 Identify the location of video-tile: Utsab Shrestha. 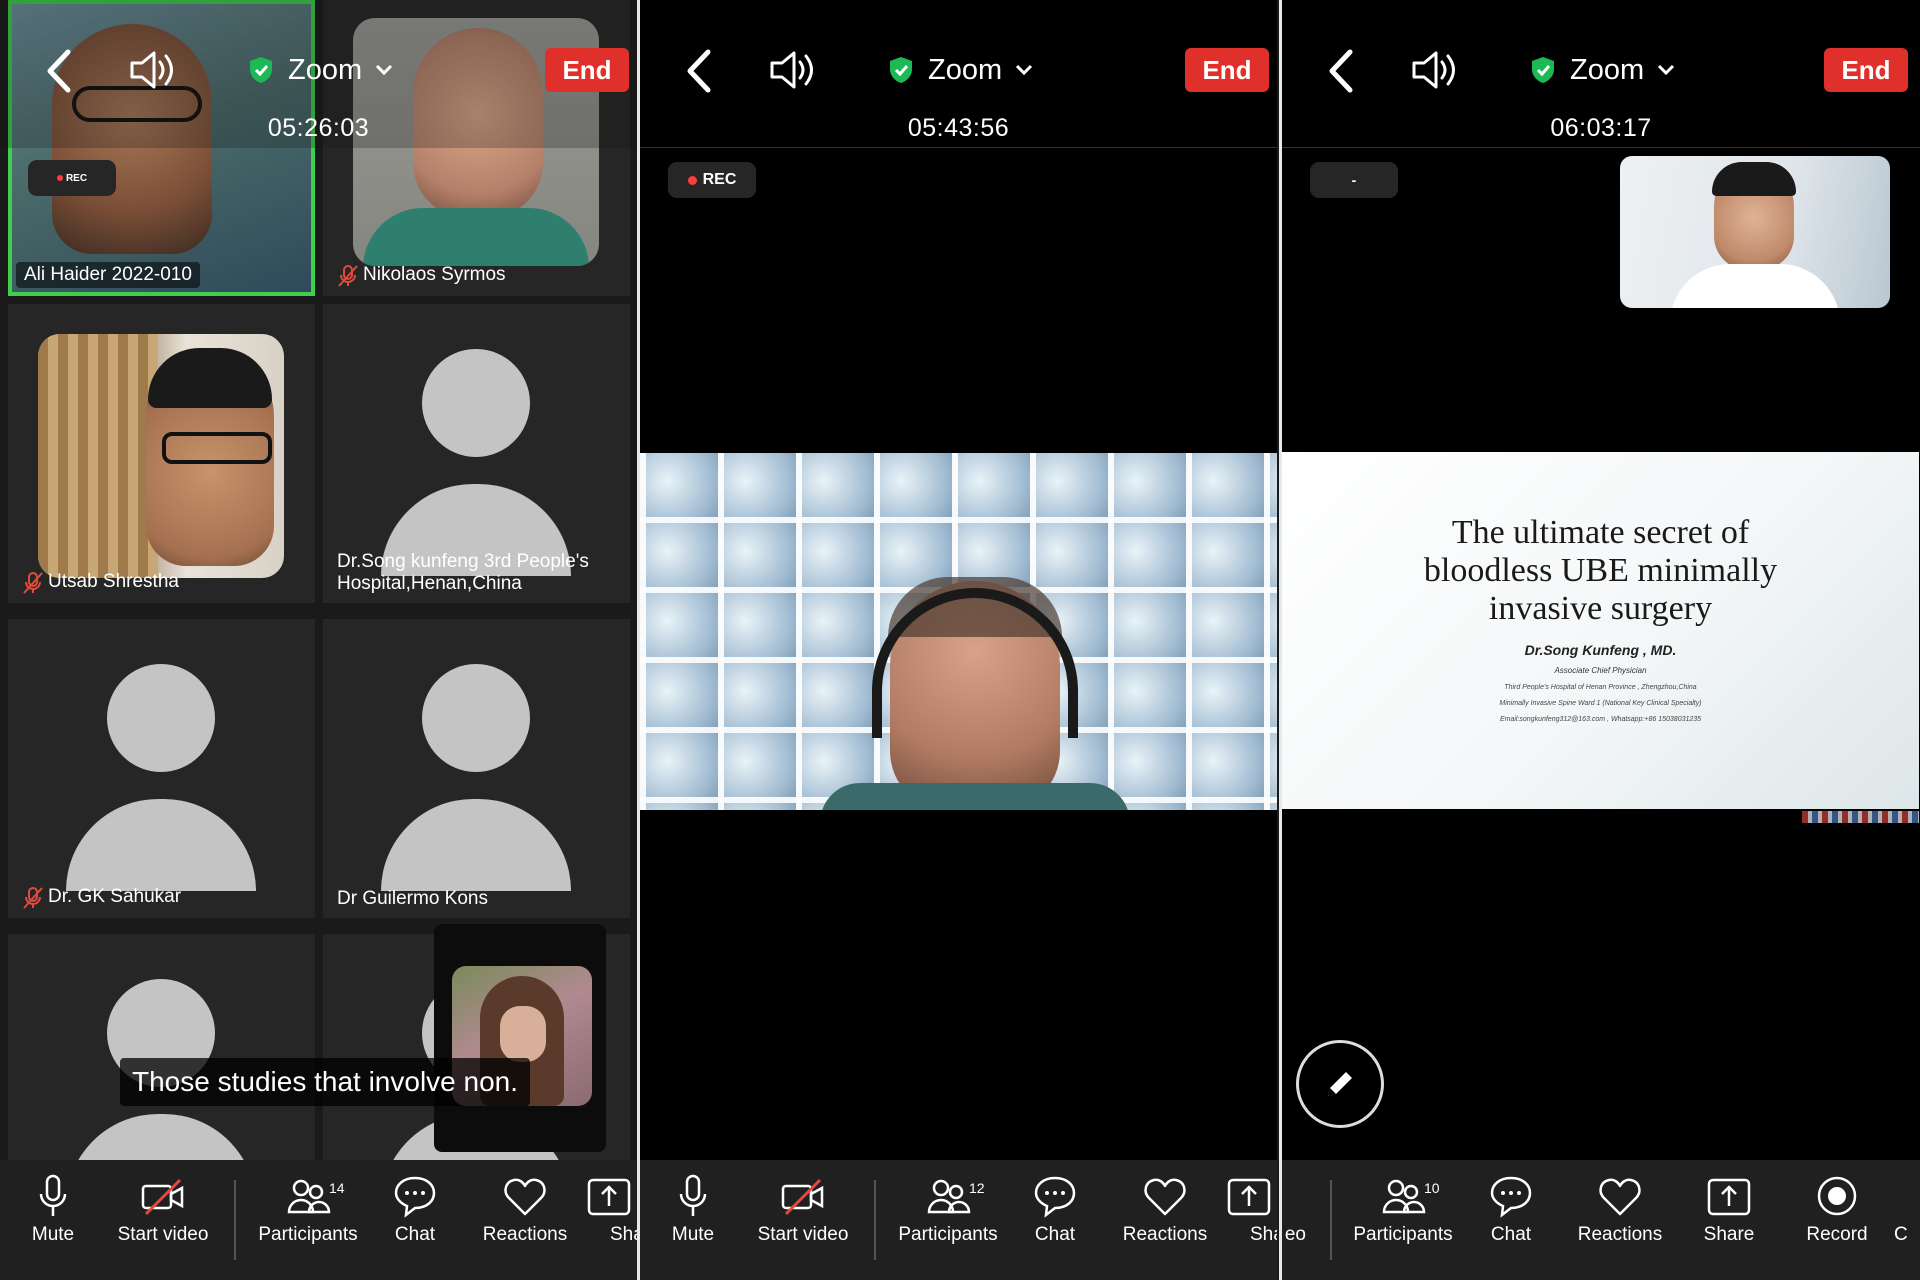
(161, 453).